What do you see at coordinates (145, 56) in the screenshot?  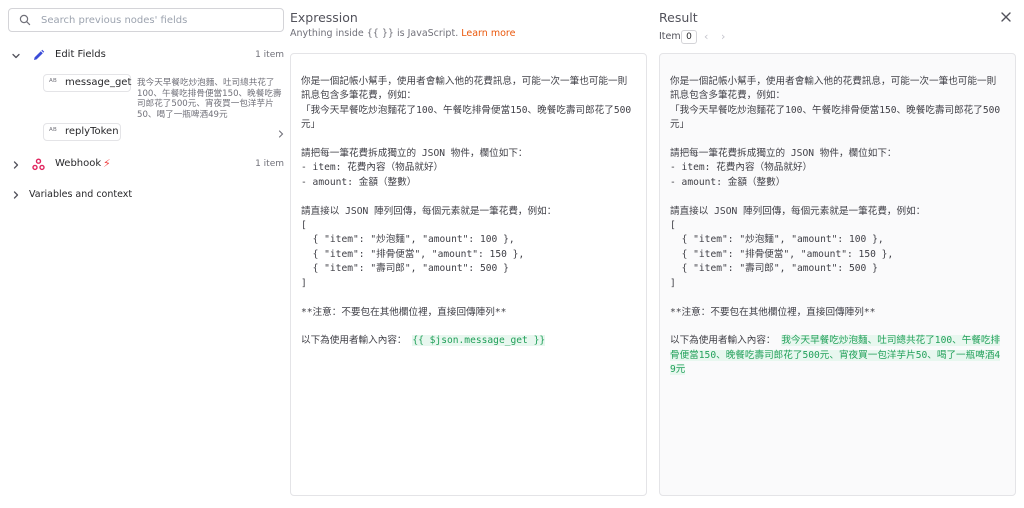 I see `node-edit-fields: Edit Fields 1 item` at bounding box center [145, 56].